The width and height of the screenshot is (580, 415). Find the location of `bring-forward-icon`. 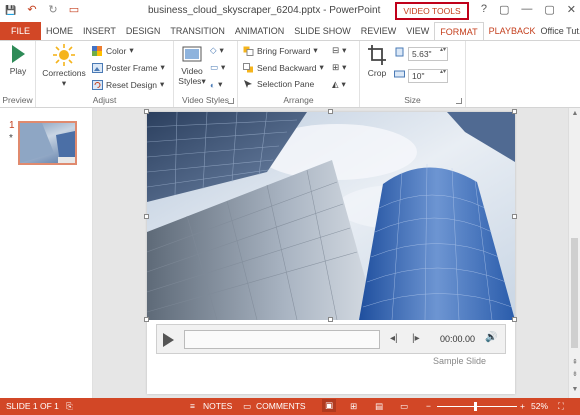

bring-forward-icon is located at coordinates (248, 51).